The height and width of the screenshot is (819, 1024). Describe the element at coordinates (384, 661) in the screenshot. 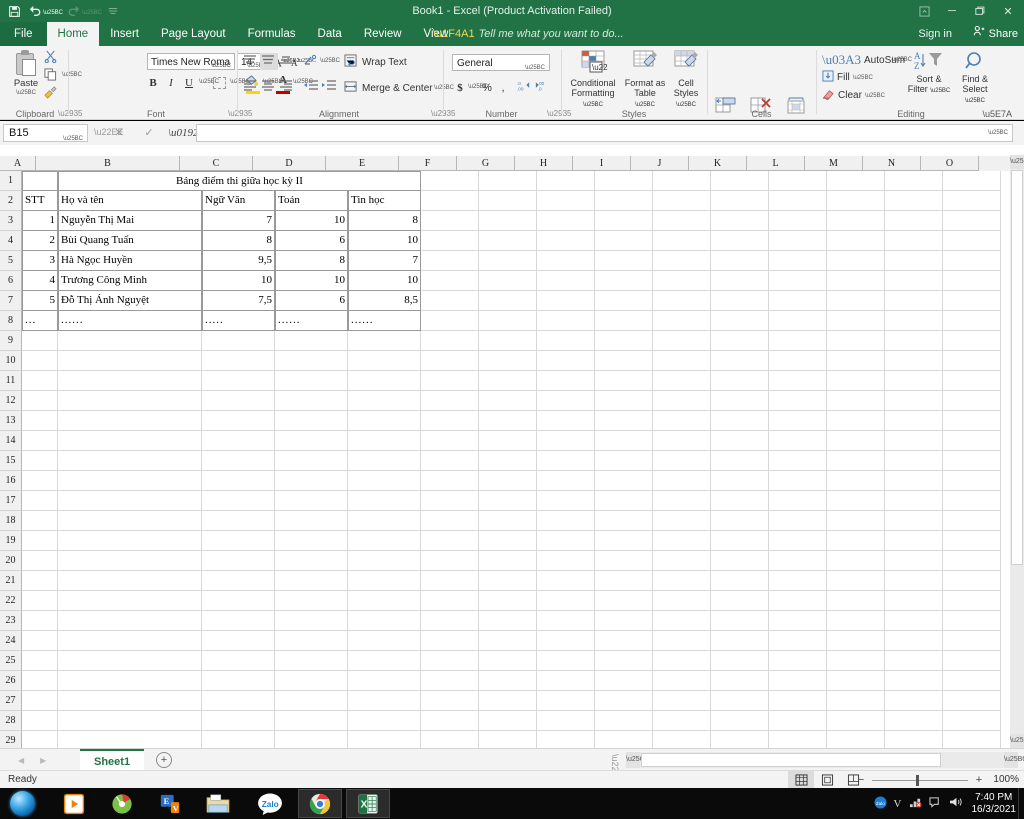

I see `cell-E25` at that location.